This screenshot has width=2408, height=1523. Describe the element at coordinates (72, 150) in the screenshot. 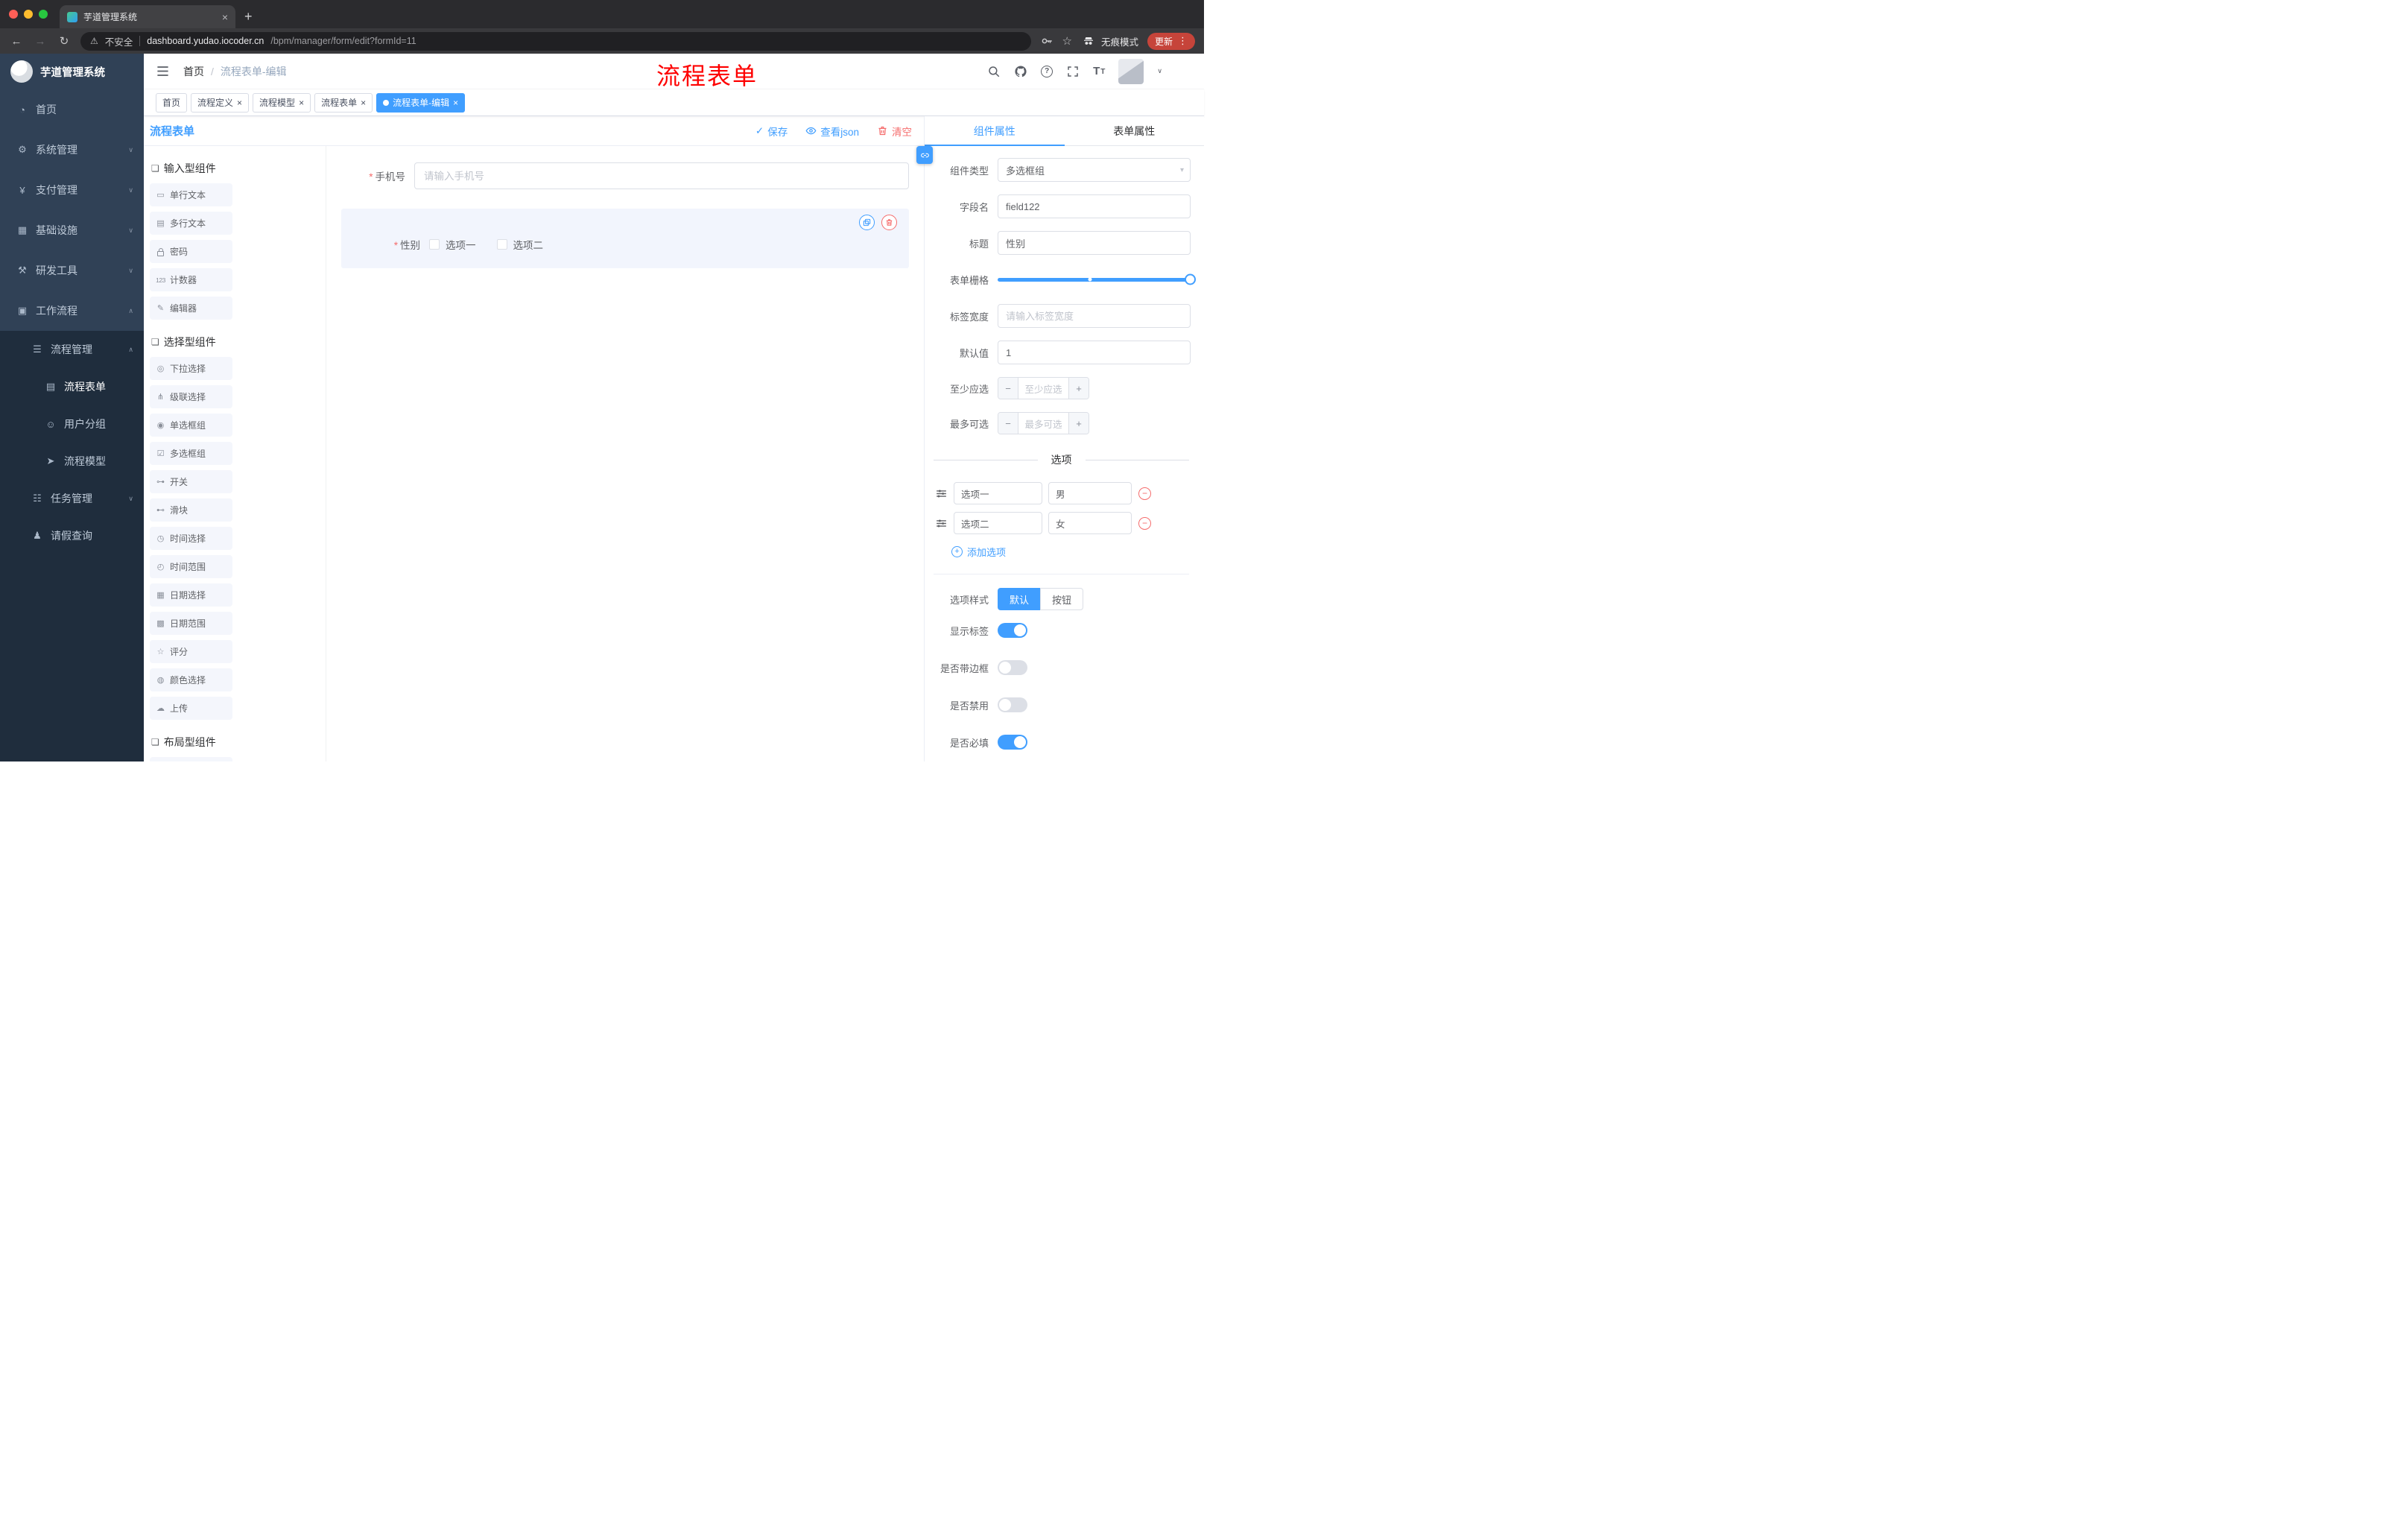

I see `sidebar-item-system: ⚙ 系统管理 ∨` at that location.